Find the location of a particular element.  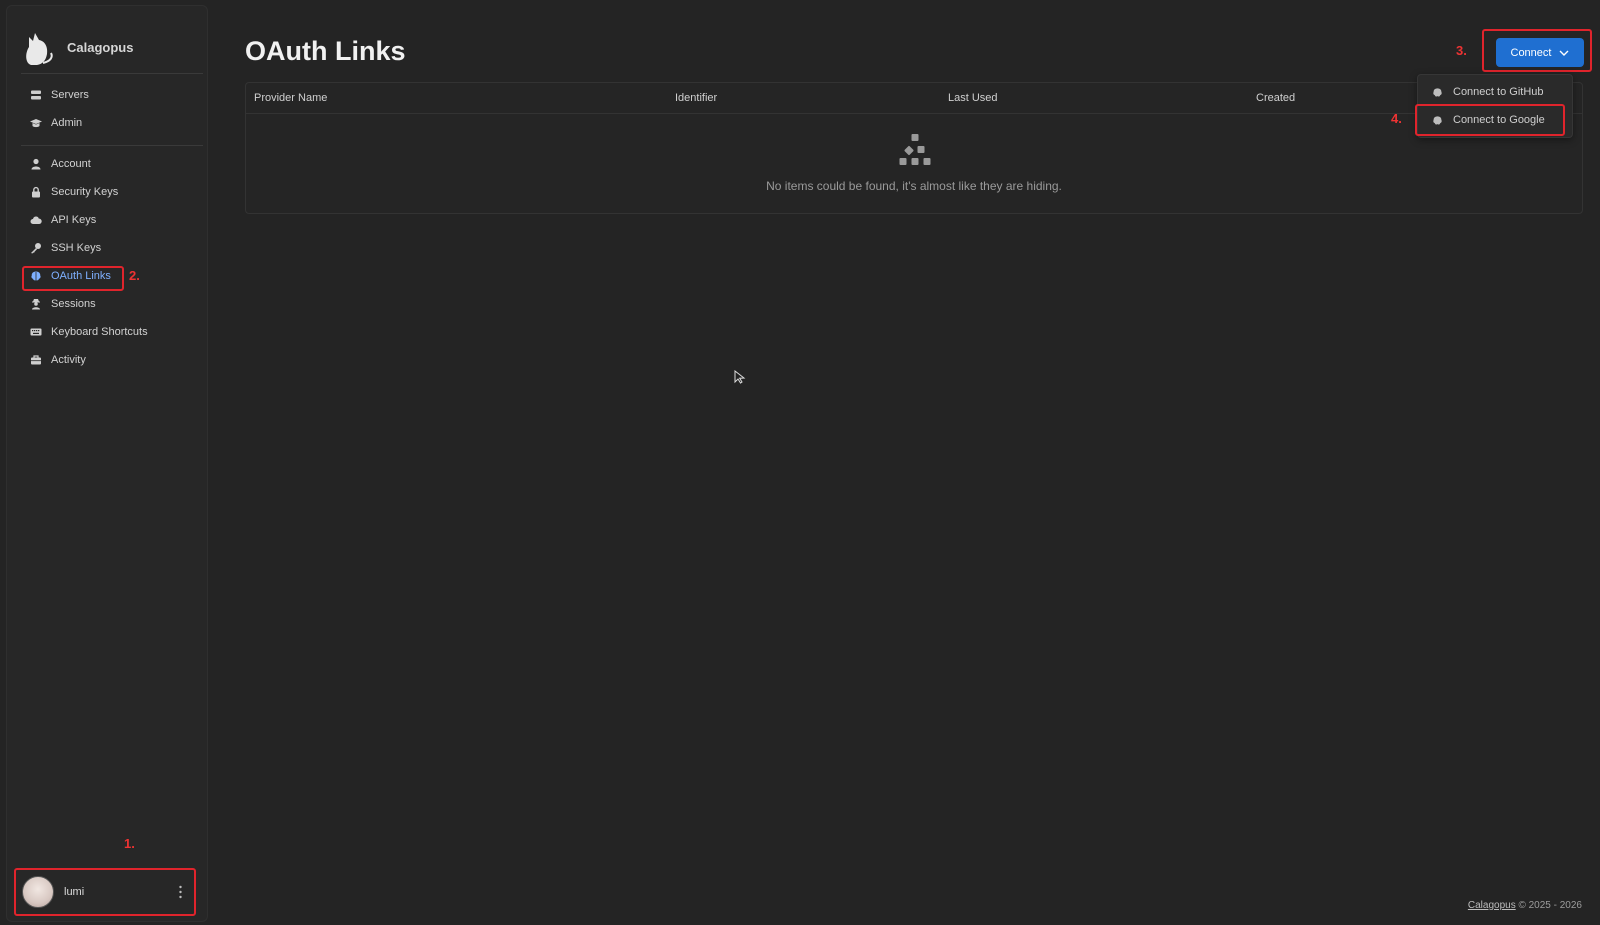

user-menu: lumi is located at coordinates (105, 892).